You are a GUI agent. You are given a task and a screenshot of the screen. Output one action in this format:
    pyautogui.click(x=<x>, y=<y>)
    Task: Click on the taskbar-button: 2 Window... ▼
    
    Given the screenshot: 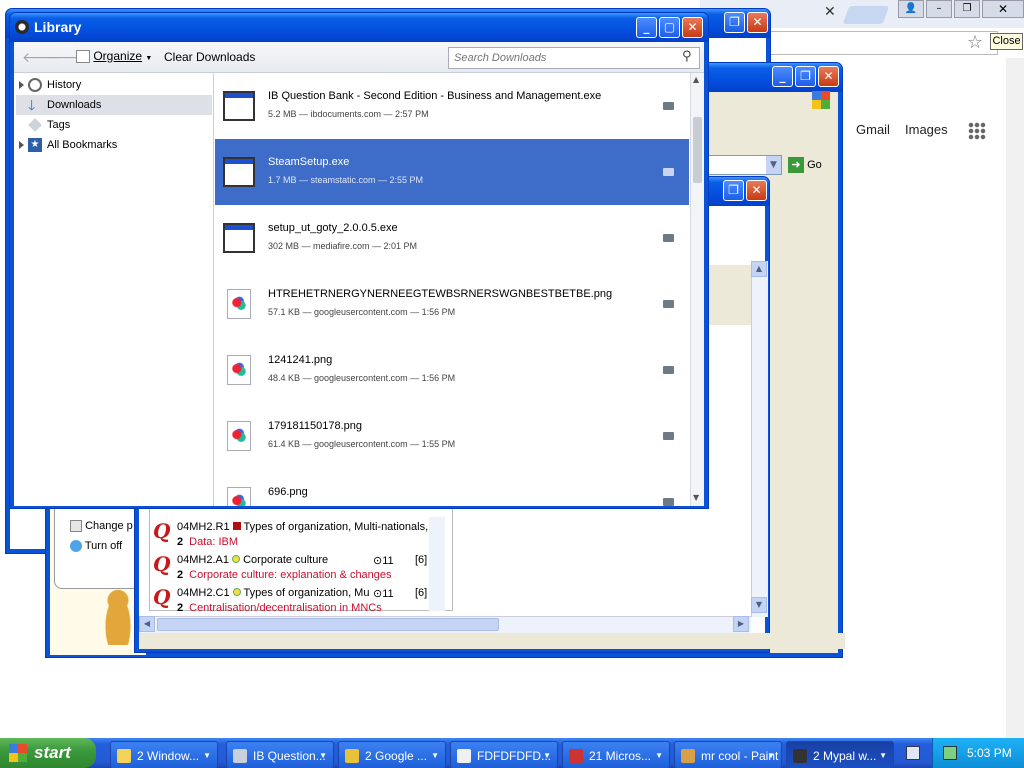 What is the action you would take?
    pyautogui.click(x=164, y=754)
    